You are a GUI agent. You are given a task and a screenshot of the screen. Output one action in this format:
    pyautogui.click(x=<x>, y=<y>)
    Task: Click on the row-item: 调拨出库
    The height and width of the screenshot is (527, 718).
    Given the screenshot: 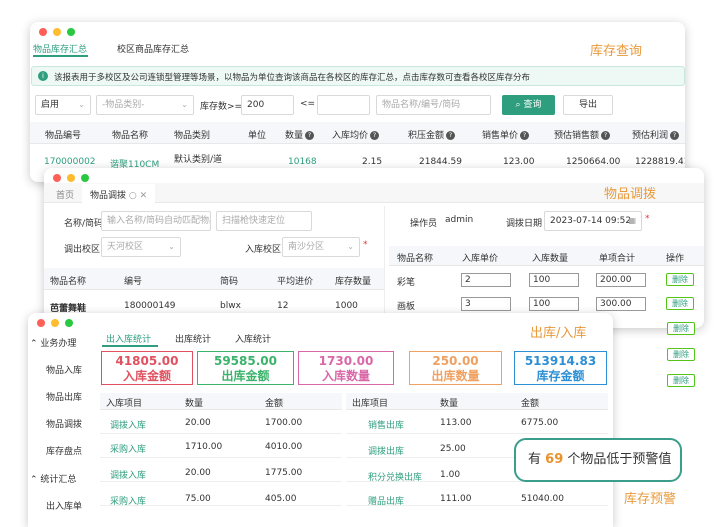 What is the action you would take?
    pyautogui.click(x=386, y=450)
    